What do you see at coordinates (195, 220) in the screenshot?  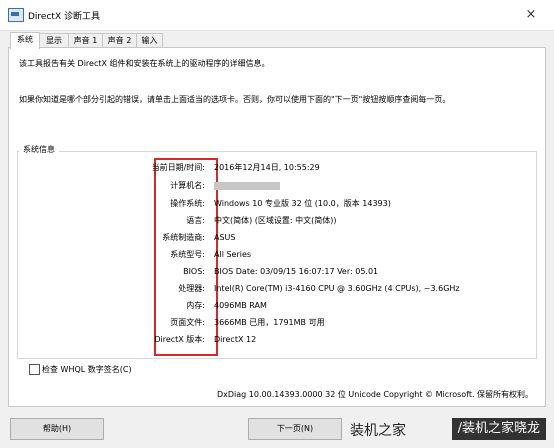 I see `info-label: 语言:` at bounding box center [195, 220].